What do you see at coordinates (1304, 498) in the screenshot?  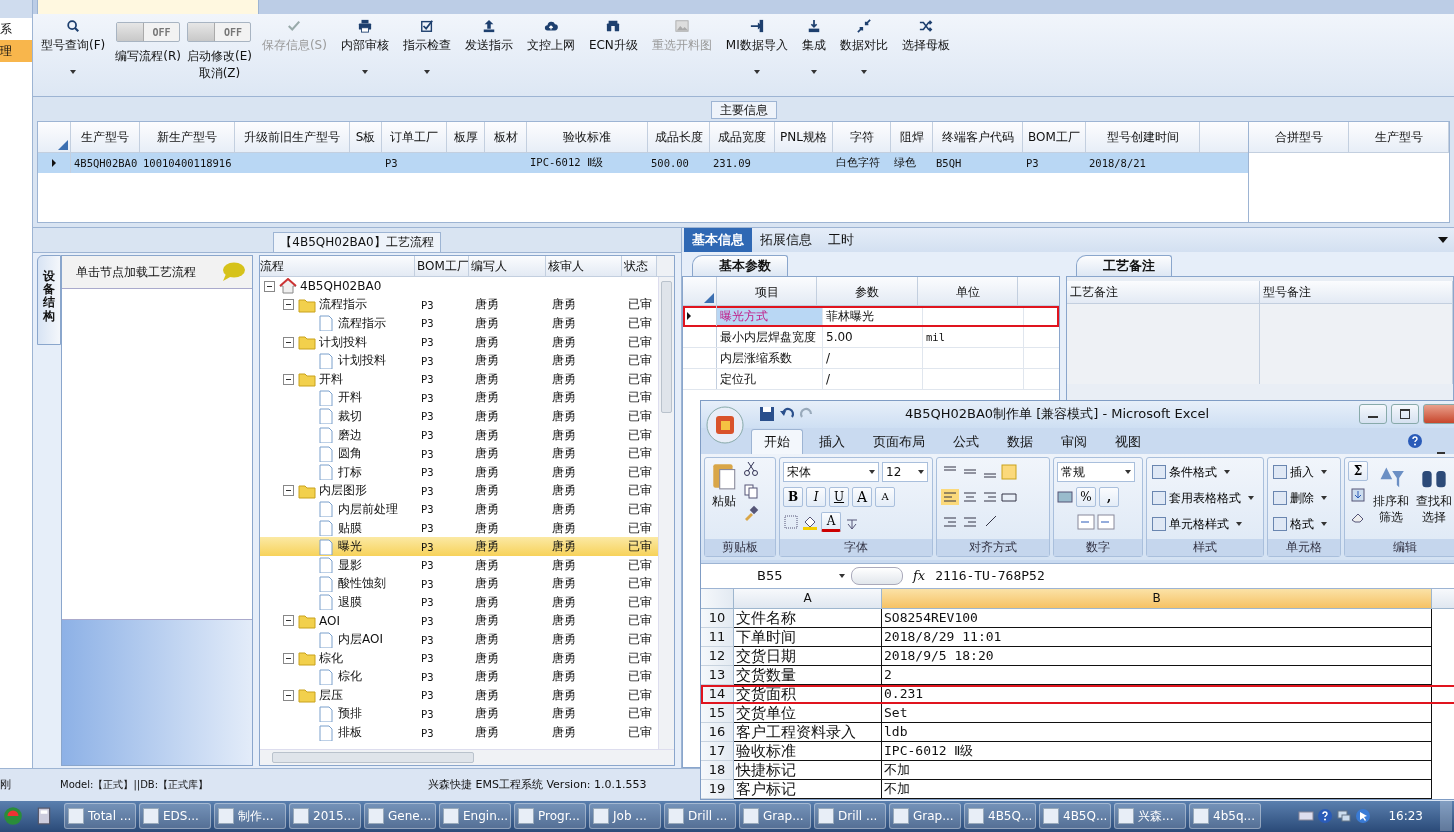 I see `ribbon-button: 删除` at bounding box center [1304, 498].